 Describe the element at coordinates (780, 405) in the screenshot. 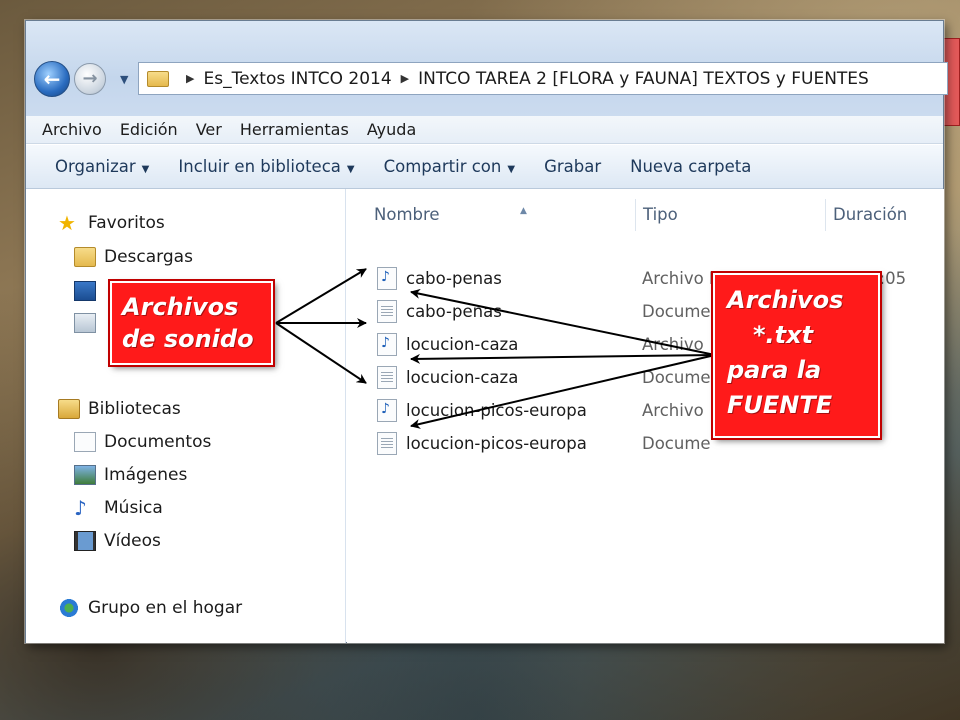

I see `callout-line: FUENTE` at that location.